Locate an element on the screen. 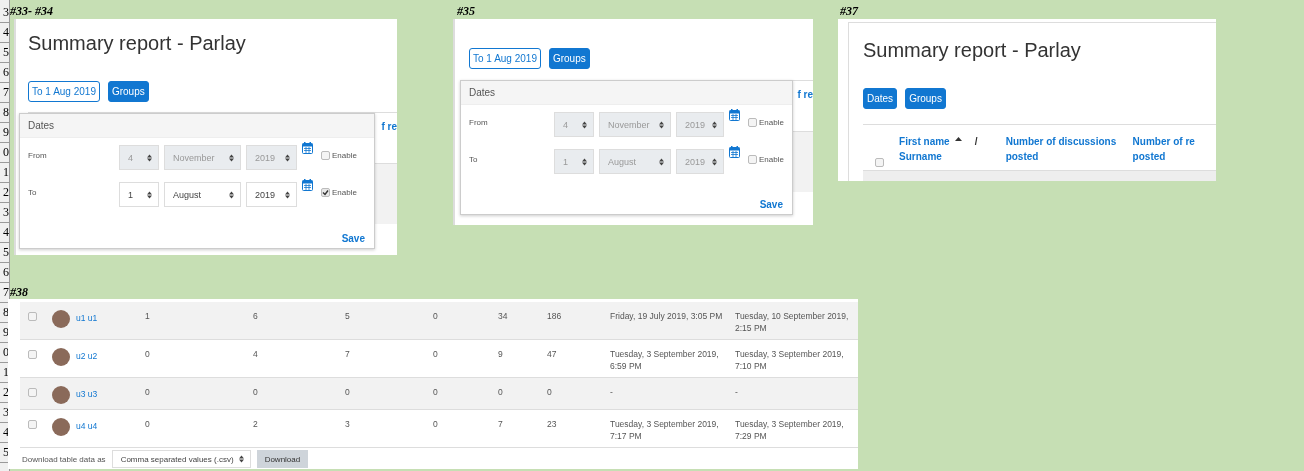  table-cell-text: Tuesday, 3 September 2019, 7:29 PM is located at coordinates (790, 430).